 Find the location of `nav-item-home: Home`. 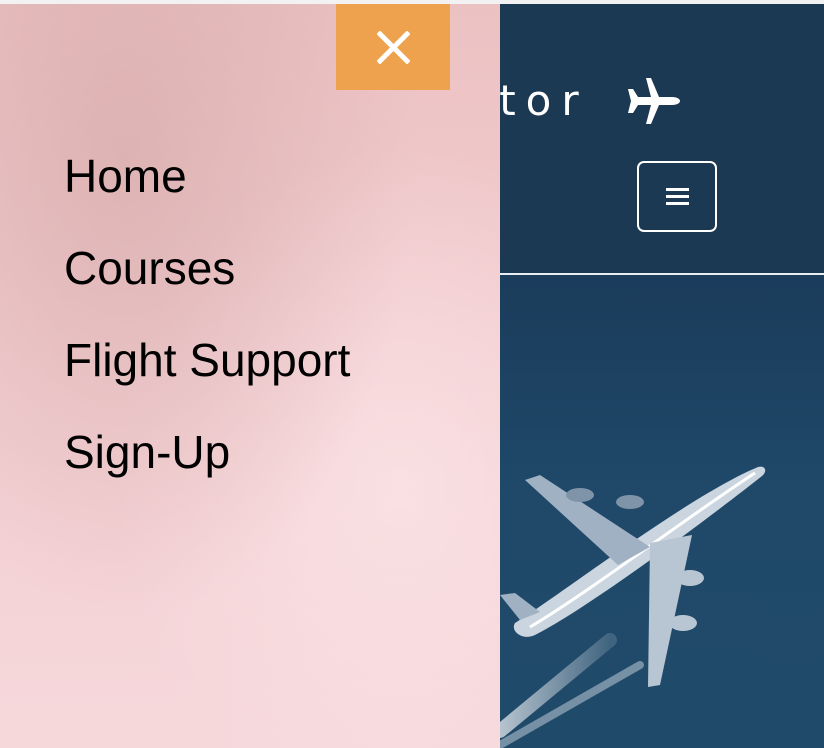

nav-item-home: Home is located at coordinates (207, 189).